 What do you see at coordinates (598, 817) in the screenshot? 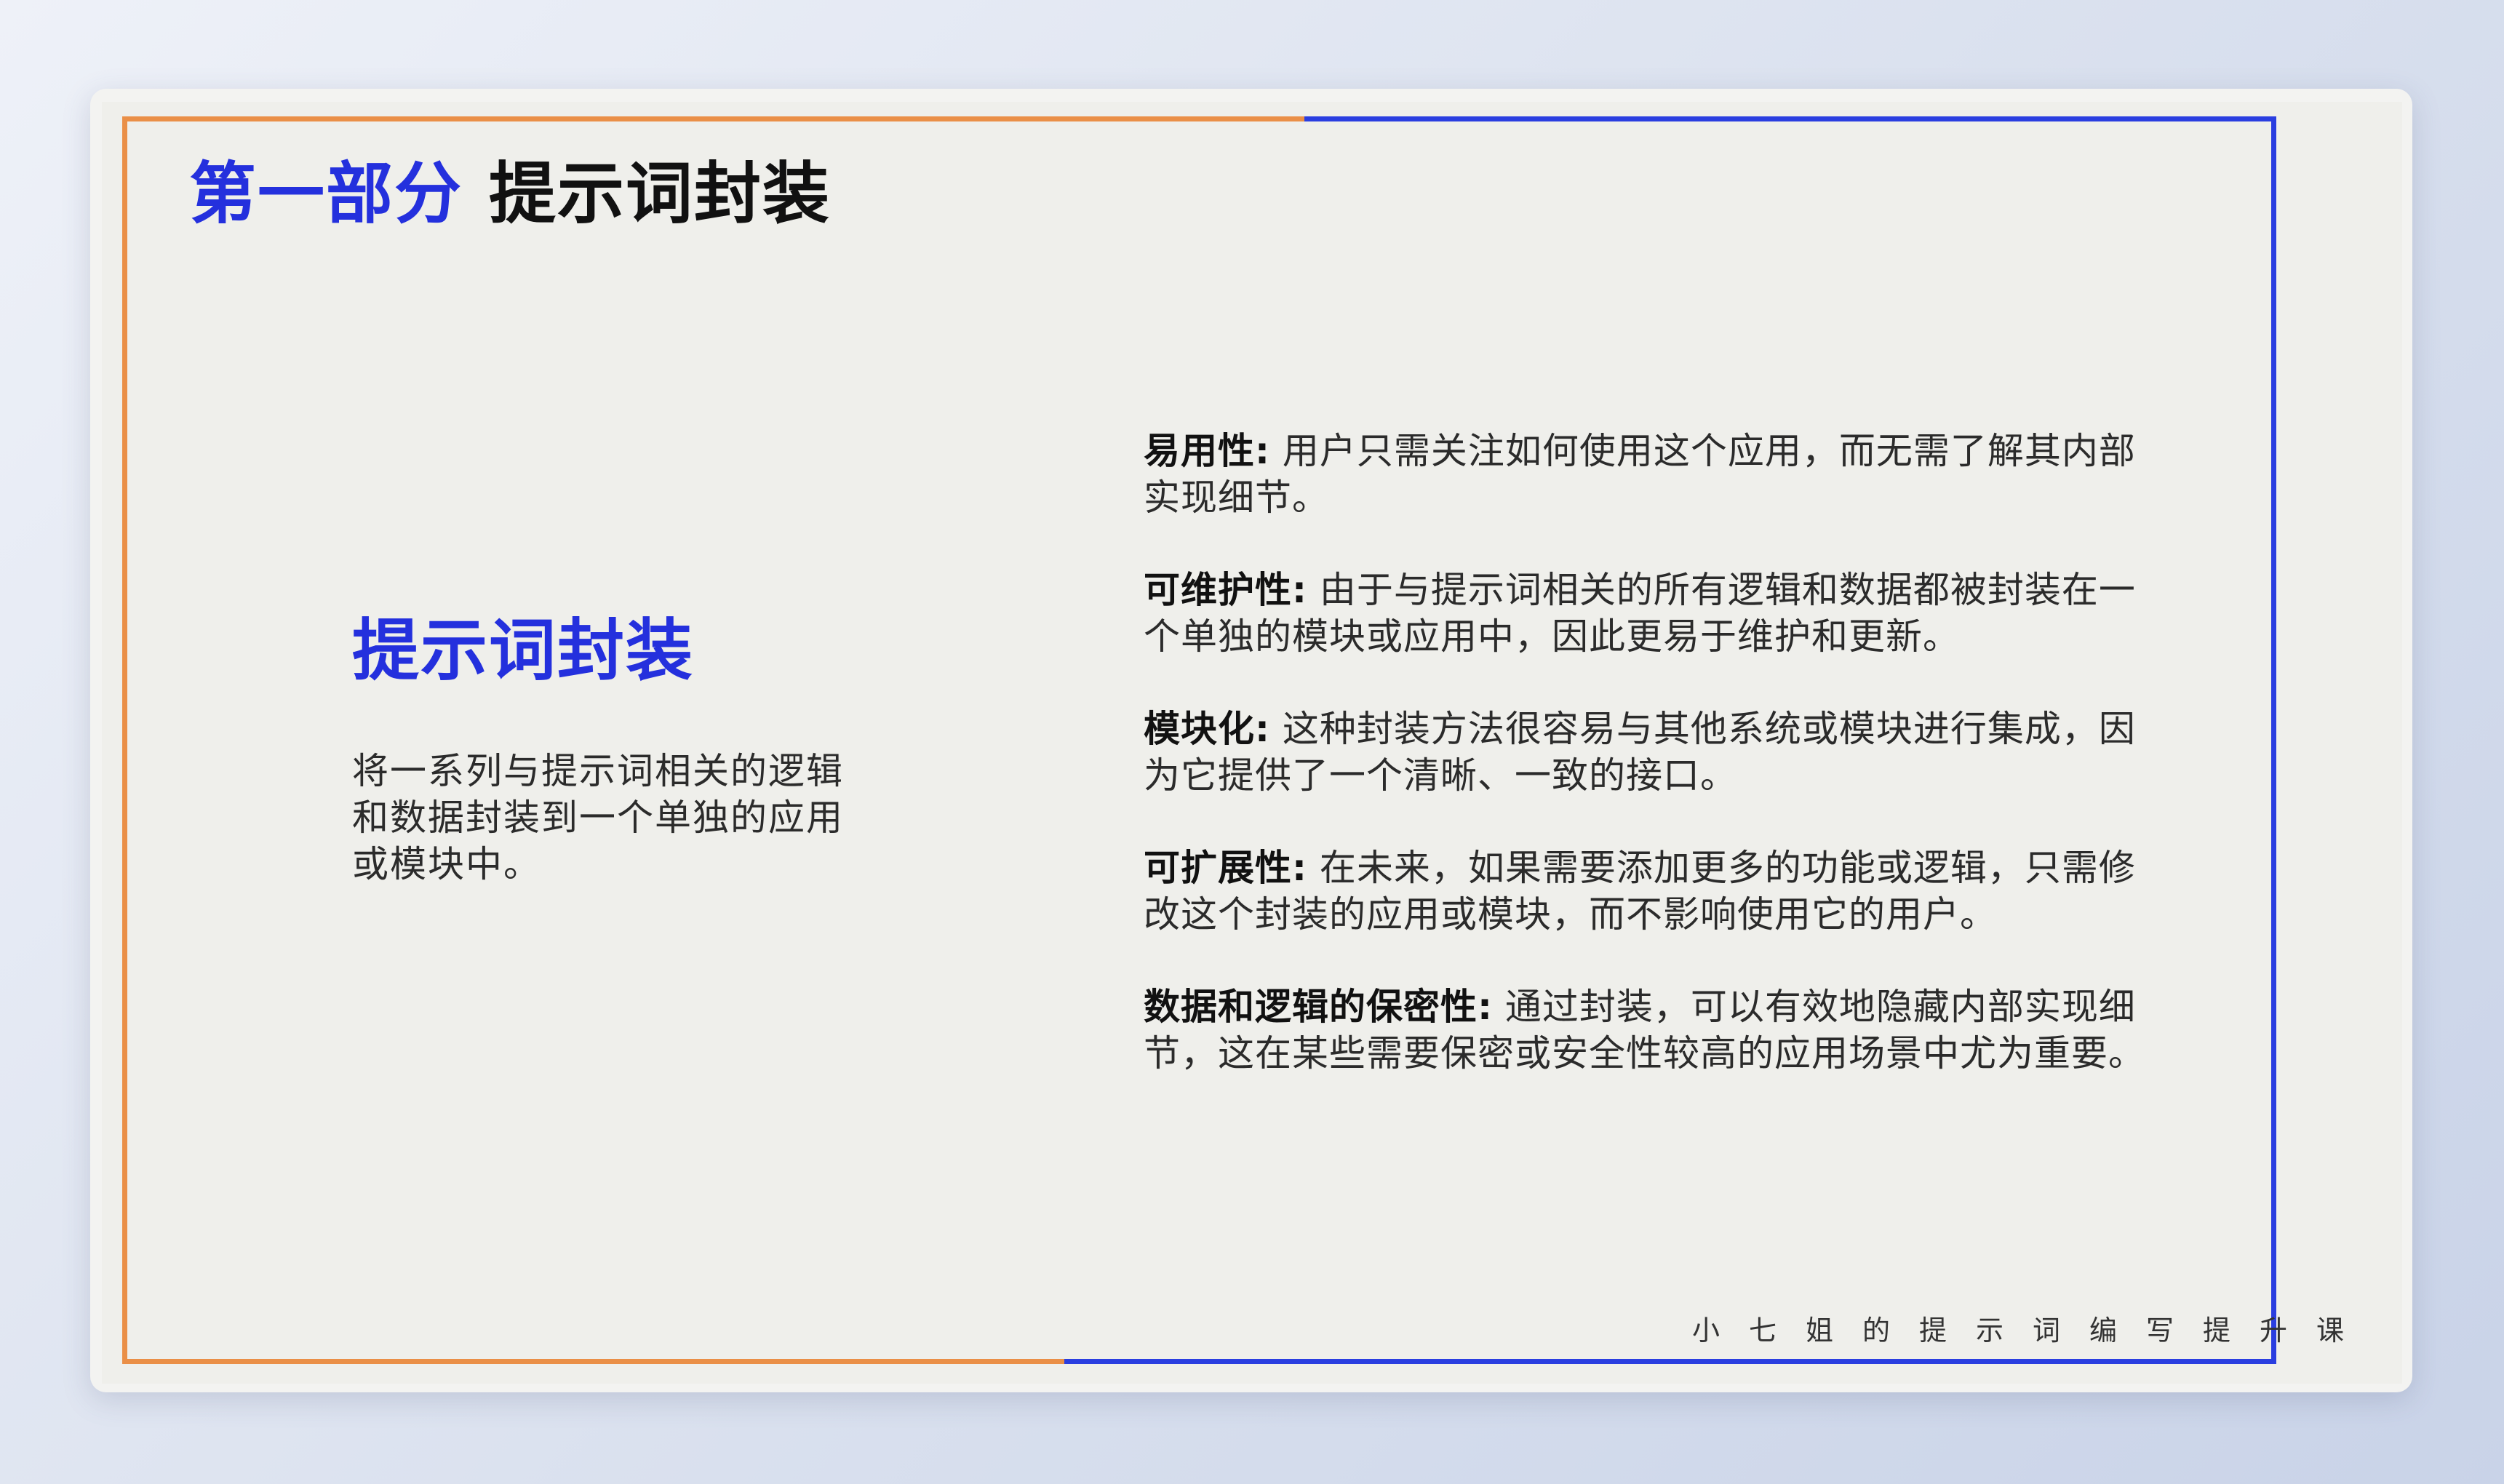
I see `section-description: 将一系列与提示词相关的逻辑和数据封装到一个单独的应用或模块中。` at bounding box center [598, 817].